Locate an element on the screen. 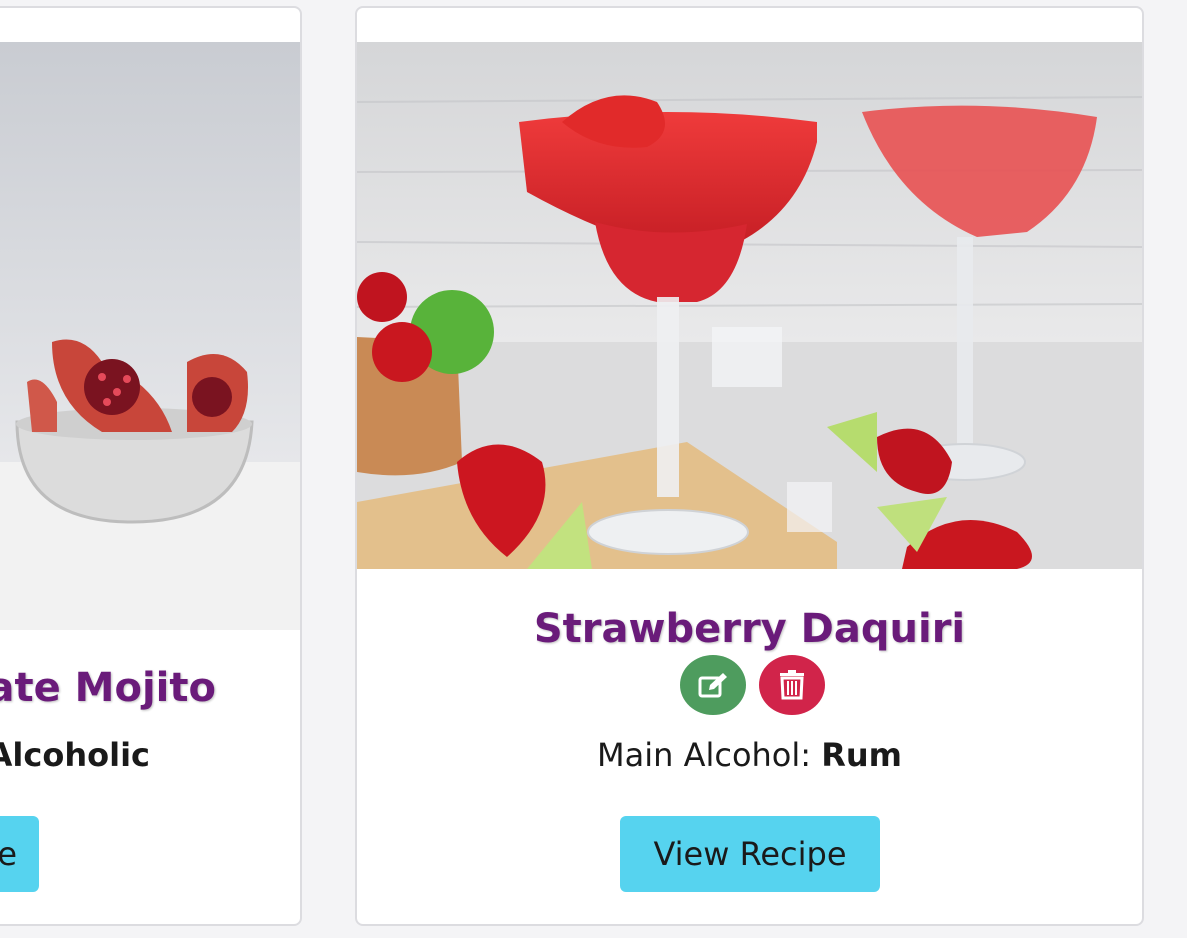  trash-icon is located at coordinates (792, 685).